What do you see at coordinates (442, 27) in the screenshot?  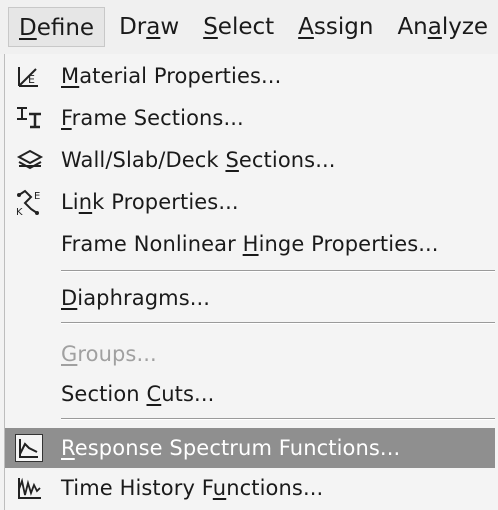 I see `menu-analyze: Analyze` at bounding box center [442, 27].